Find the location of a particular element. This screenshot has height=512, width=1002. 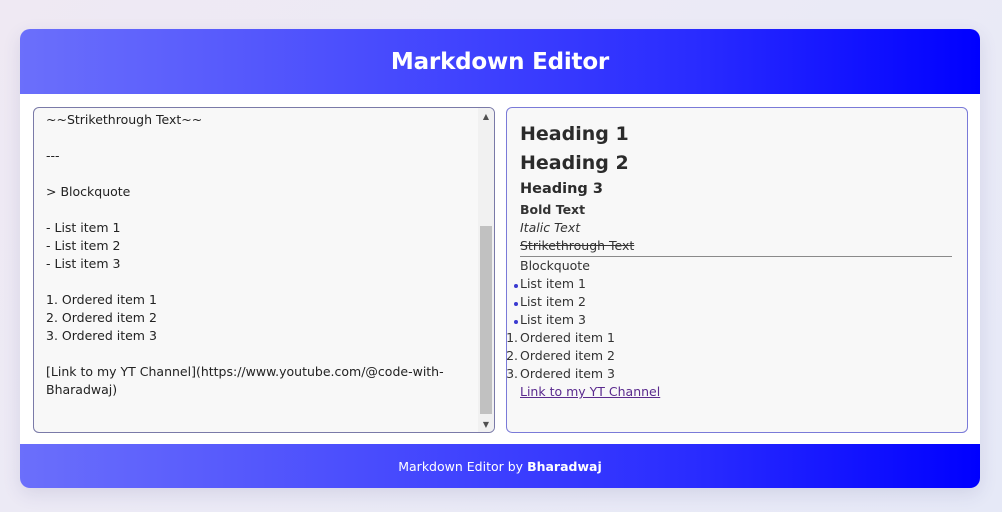

scroll-thumb is located at coordinates (486, 320).